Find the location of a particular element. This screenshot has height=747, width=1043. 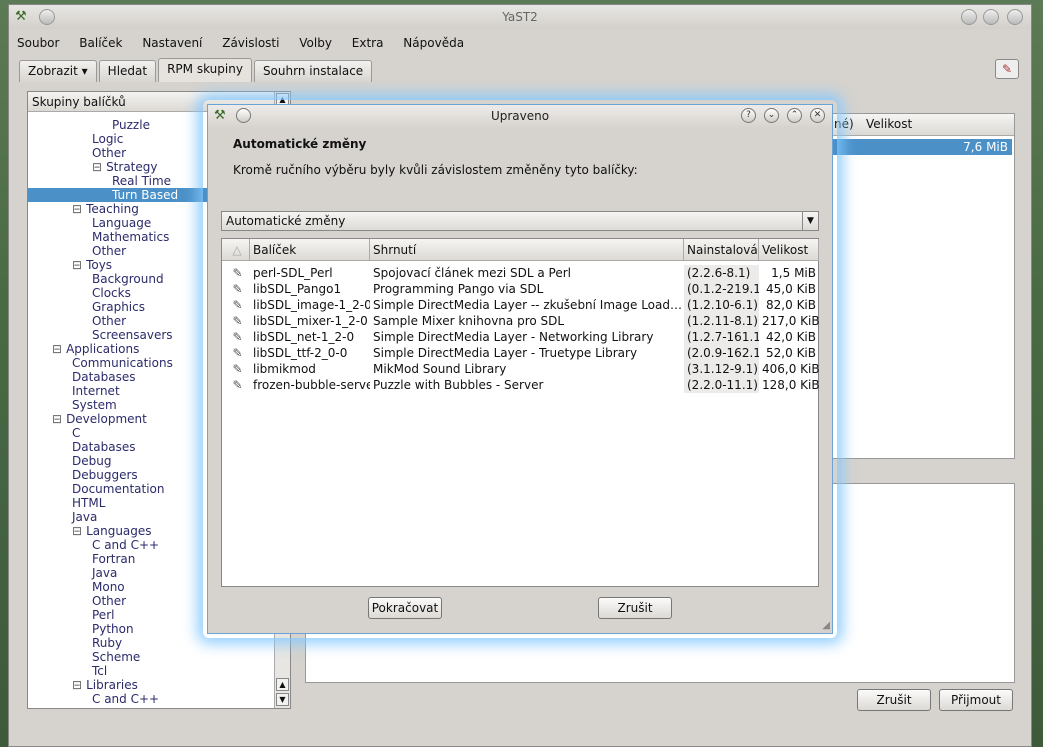

tree-item-label: Debug is located at coordinates (92, 461).